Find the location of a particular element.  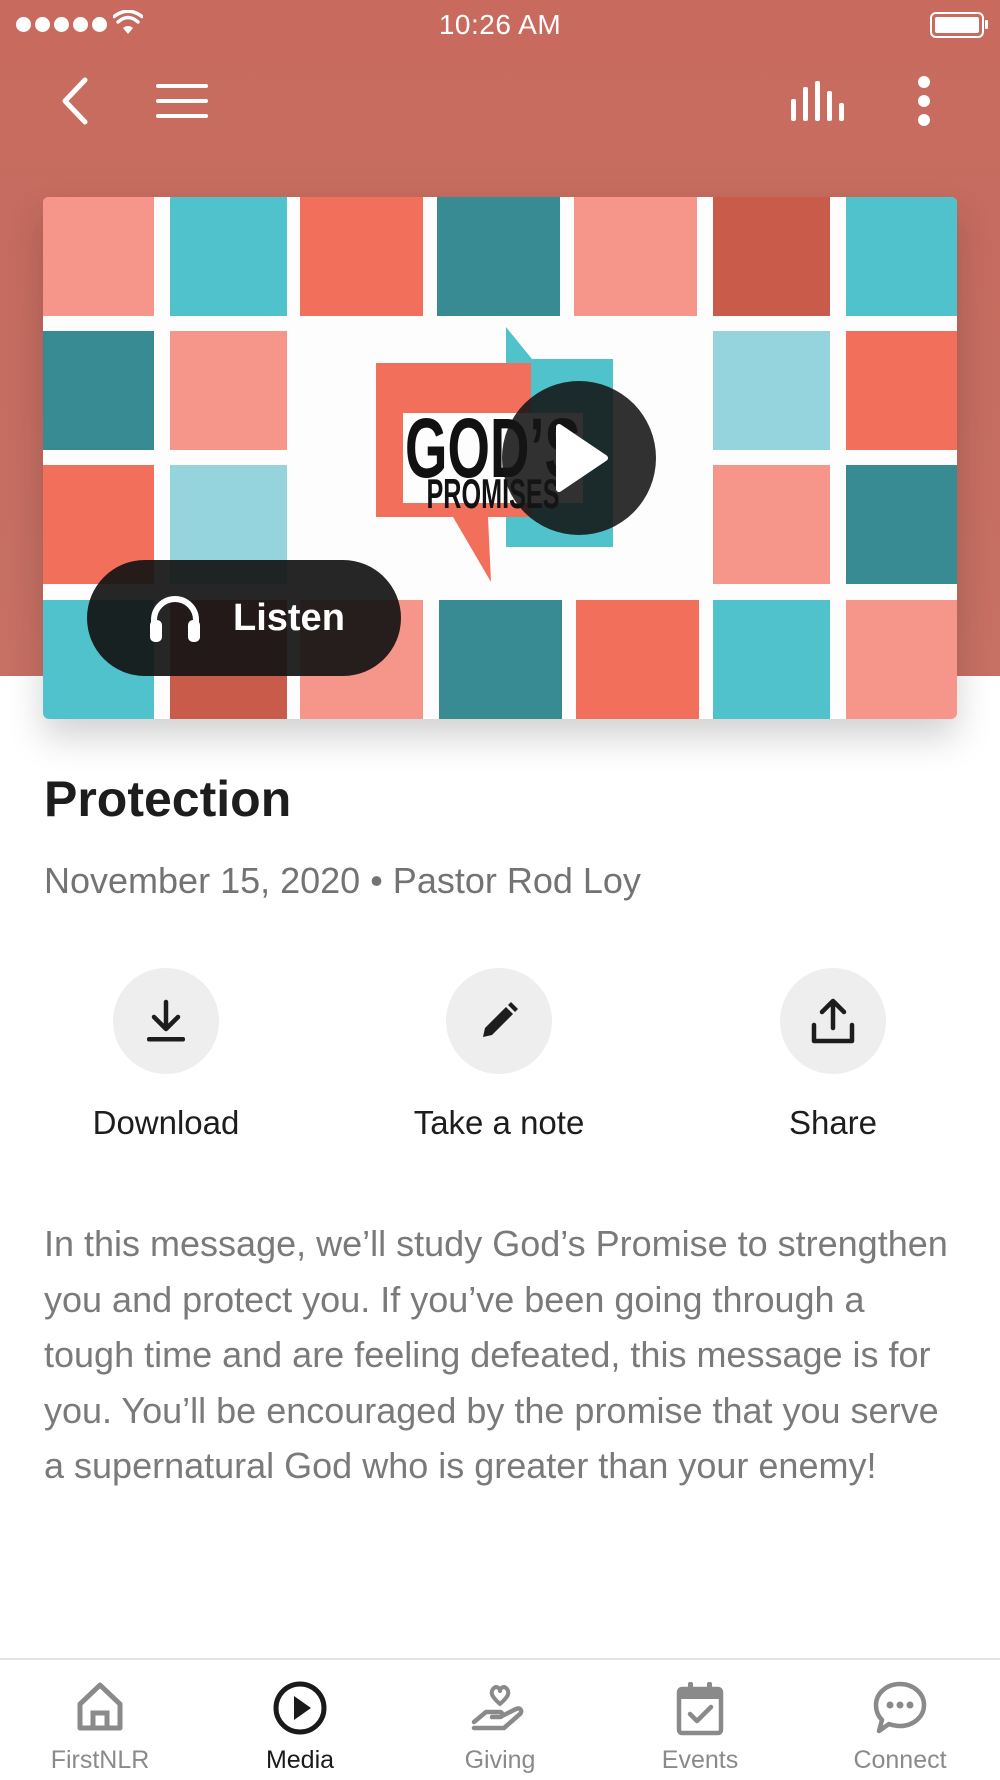

share-button: Share is located at coordinates (833, 1055).